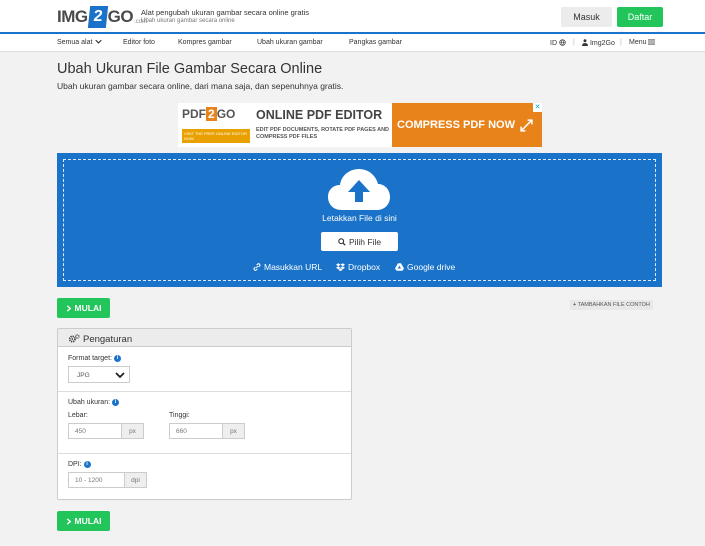  I want to click on dropbox-link: Dropbox, so click(358, 267).